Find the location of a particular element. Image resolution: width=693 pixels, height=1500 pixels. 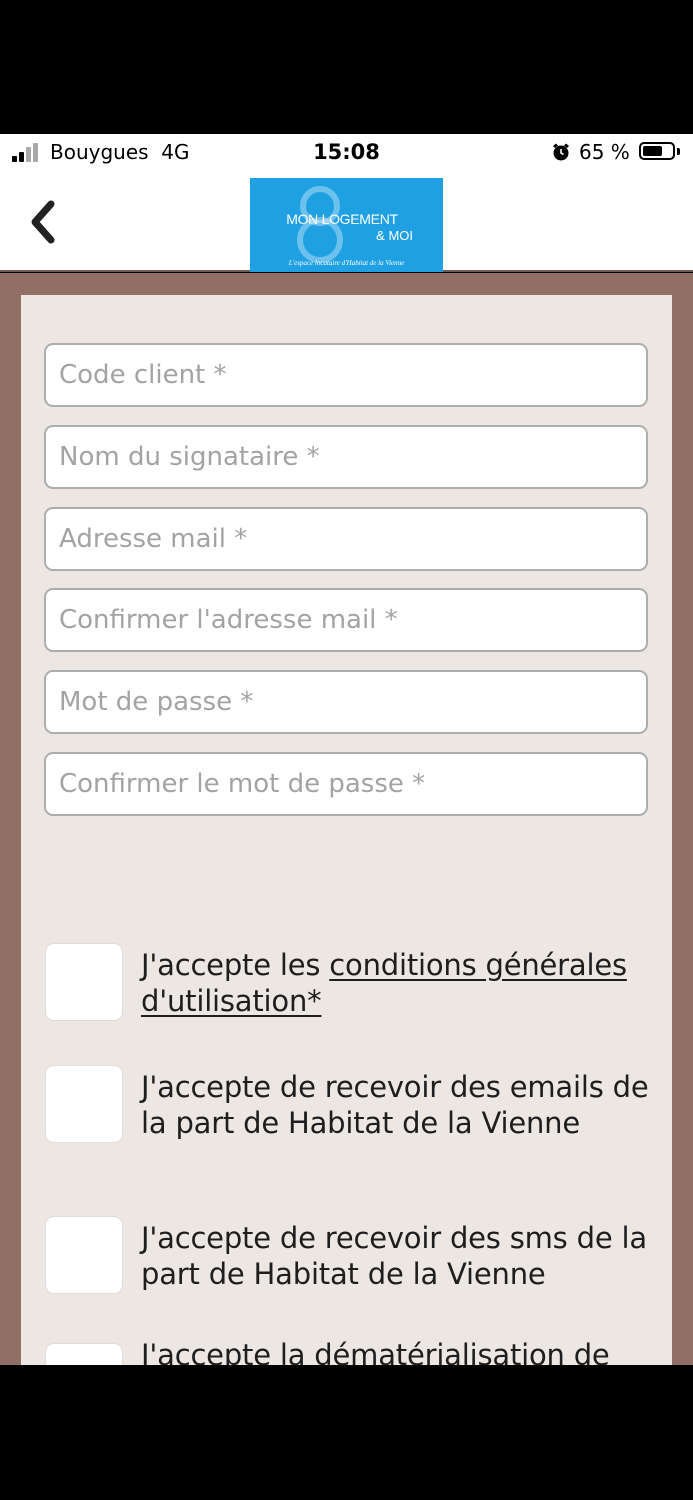

chevron-left-icon is located at coordinates (44, 222).